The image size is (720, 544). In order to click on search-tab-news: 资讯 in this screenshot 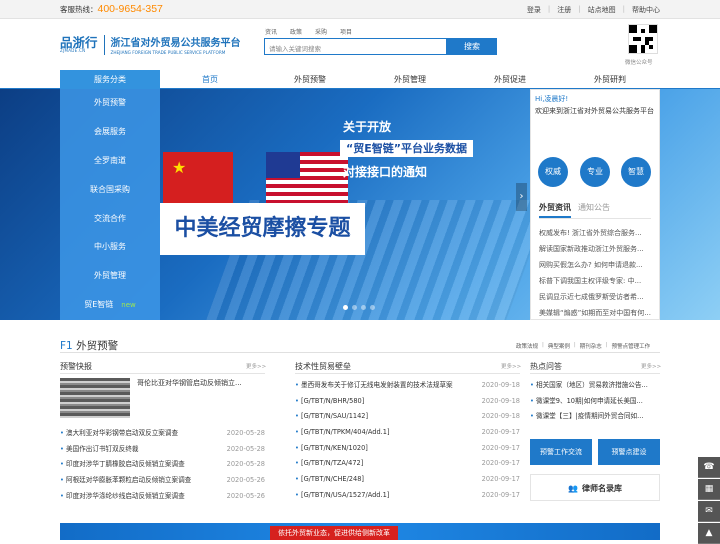, I will do `click(271, 31)`.